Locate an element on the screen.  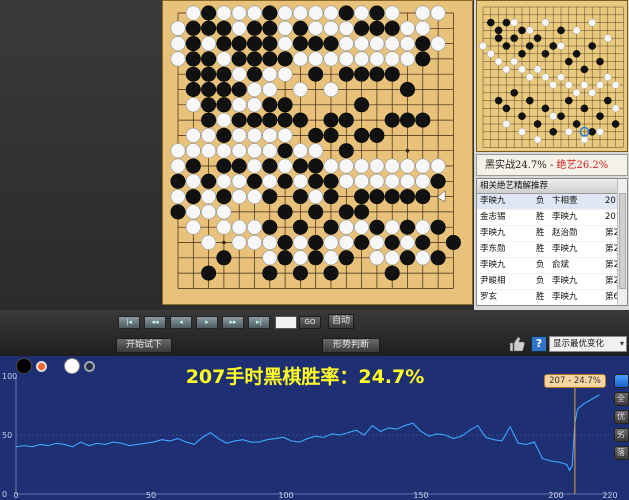
game-row: 李映九负俞斌 第2 is located at coordinates (552, 266).